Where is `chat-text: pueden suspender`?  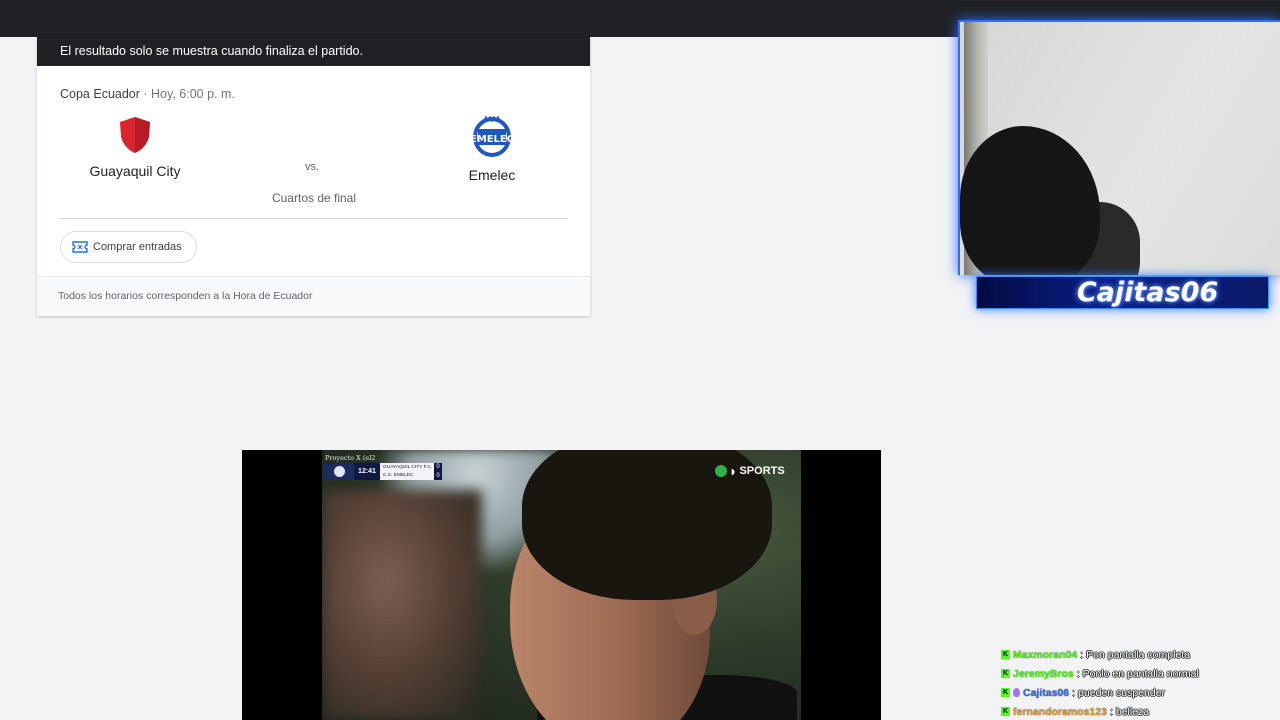 chat-text: pueden suspender is located at coordinates (1122, 692).